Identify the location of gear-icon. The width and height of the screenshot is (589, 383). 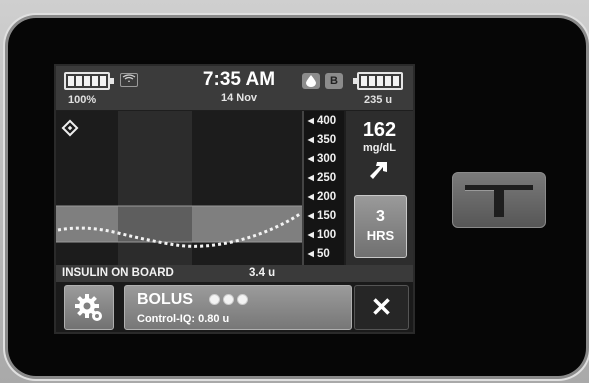
(88, 307).